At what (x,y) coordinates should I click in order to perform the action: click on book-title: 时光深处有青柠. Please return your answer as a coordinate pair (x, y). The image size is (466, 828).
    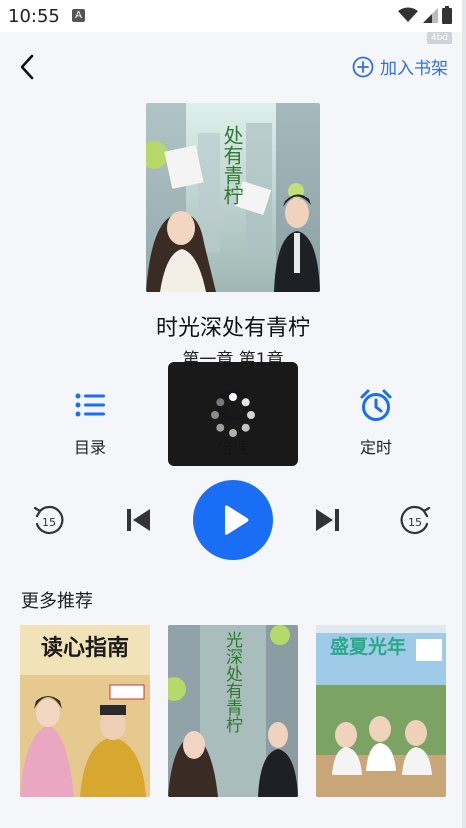
    Looking at the image, I should click on (232, 328).